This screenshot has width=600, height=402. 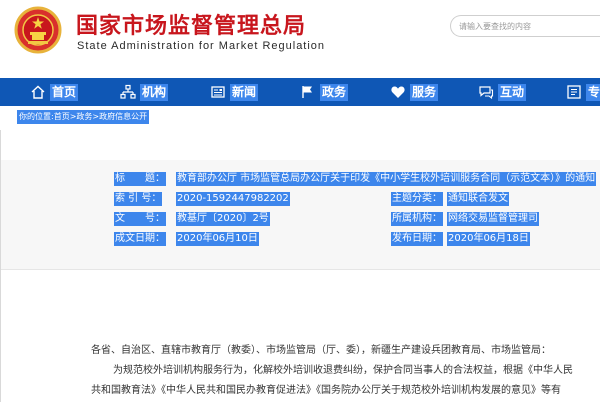 I want to click on meta-published-value: 2020年06月18日, so click(x=488, y=239).